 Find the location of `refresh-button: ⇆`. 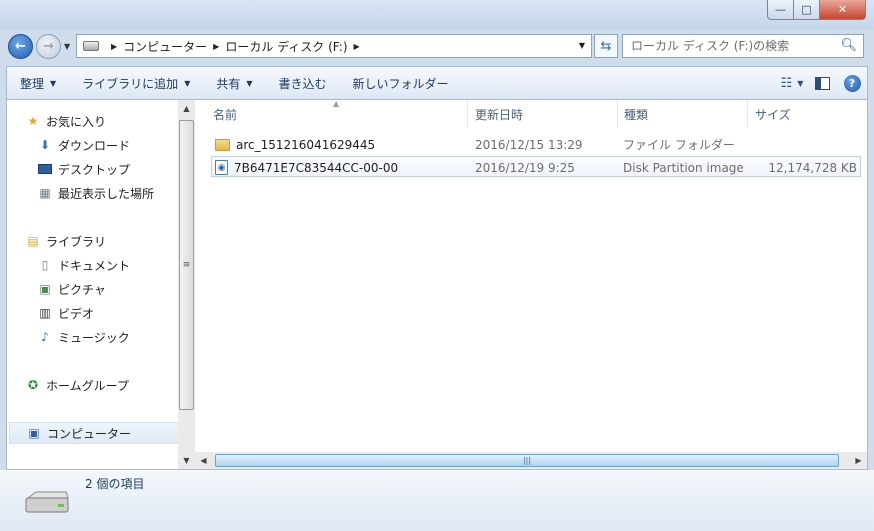

refresh-button: ⇆ is located at coordinates (606, 46).